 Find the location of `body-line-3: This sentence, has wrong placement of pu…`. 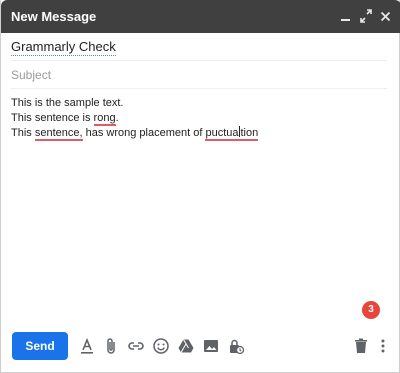

body-line-3: This sentence, has wrong placement of pu… is located at coordinates (135, 133).